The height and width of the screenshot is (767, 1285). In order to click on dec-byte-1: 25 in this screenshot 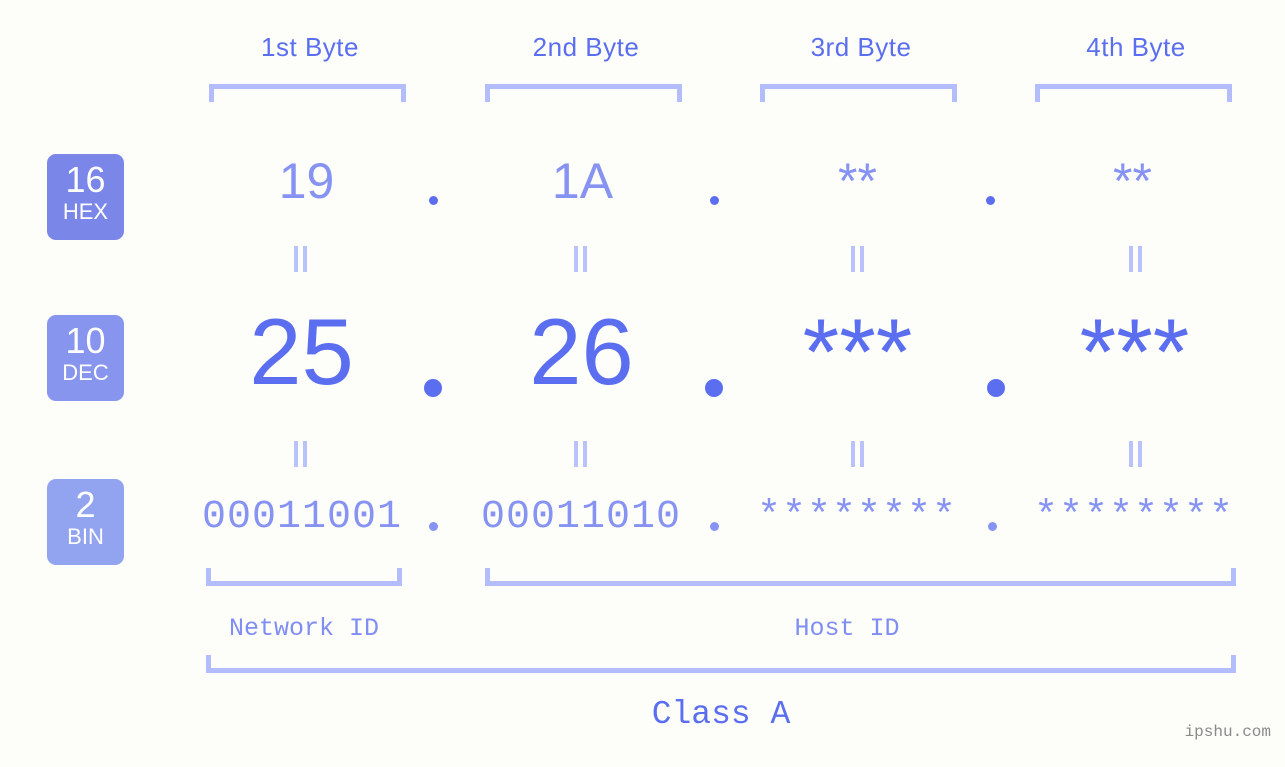, I will do `click(301, 351)`.